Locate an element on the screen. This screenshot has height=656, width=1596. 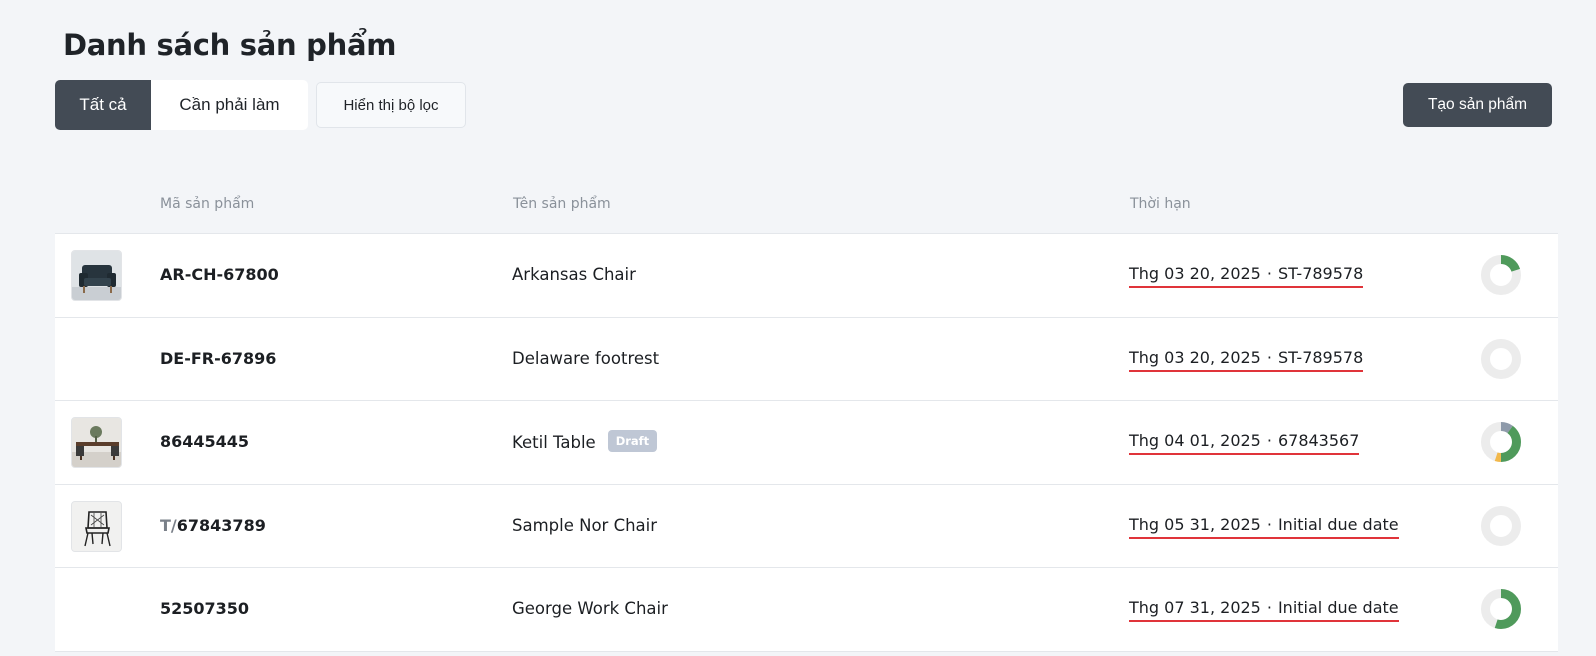
due-date: Thg 05 31, 2025 · Initial due date is located at coordinates (1264, 527).